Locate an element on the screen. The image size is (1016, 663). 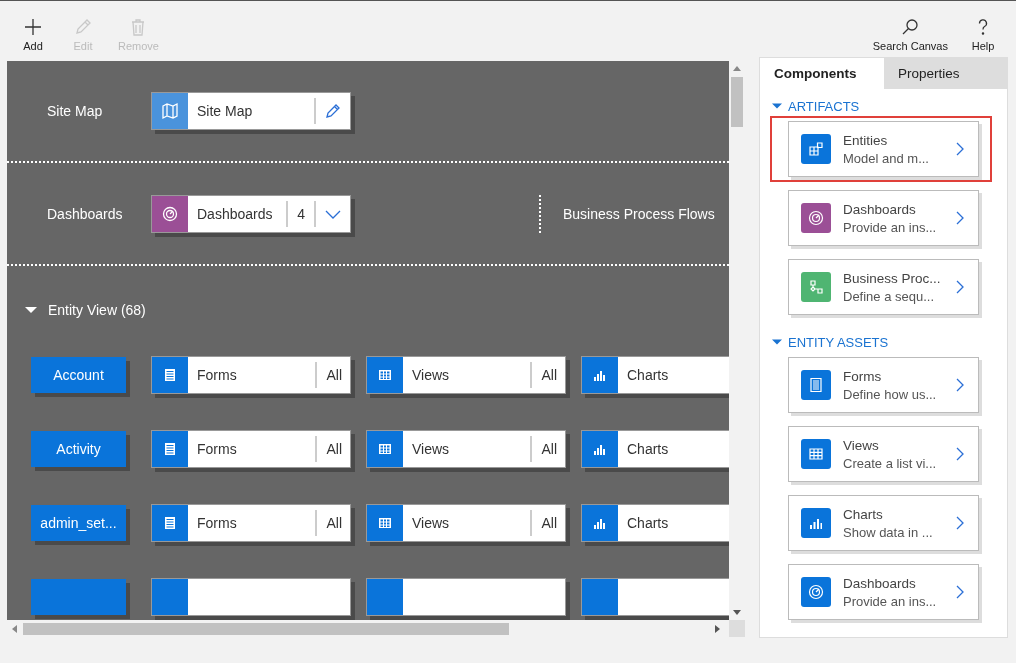
panel-tab: Properties is located at coordinates (945, 73).